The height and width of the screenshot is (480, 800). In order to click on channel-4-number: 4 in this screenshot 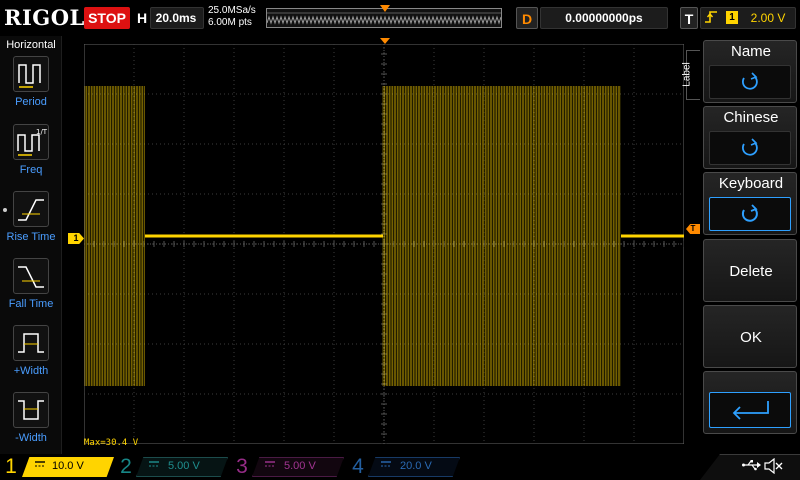, I will do `click(358, 466)`.